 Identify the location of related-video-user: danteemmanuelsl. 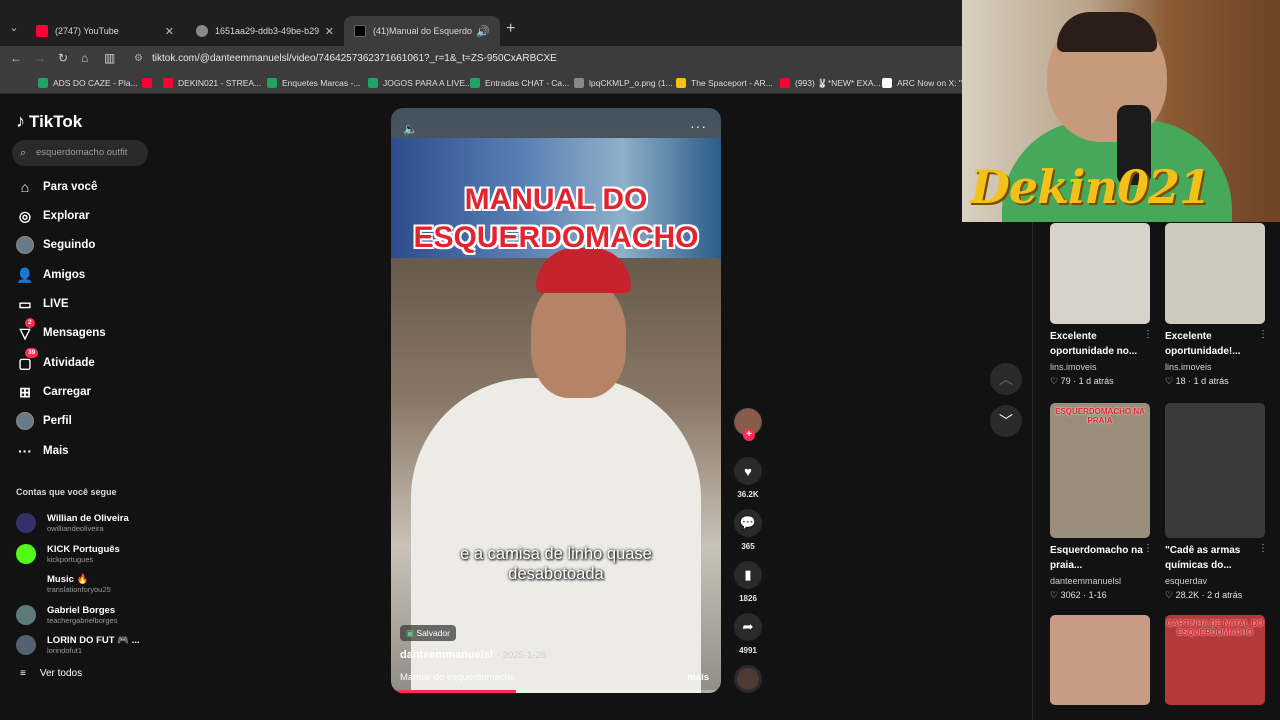
(1085, 581).